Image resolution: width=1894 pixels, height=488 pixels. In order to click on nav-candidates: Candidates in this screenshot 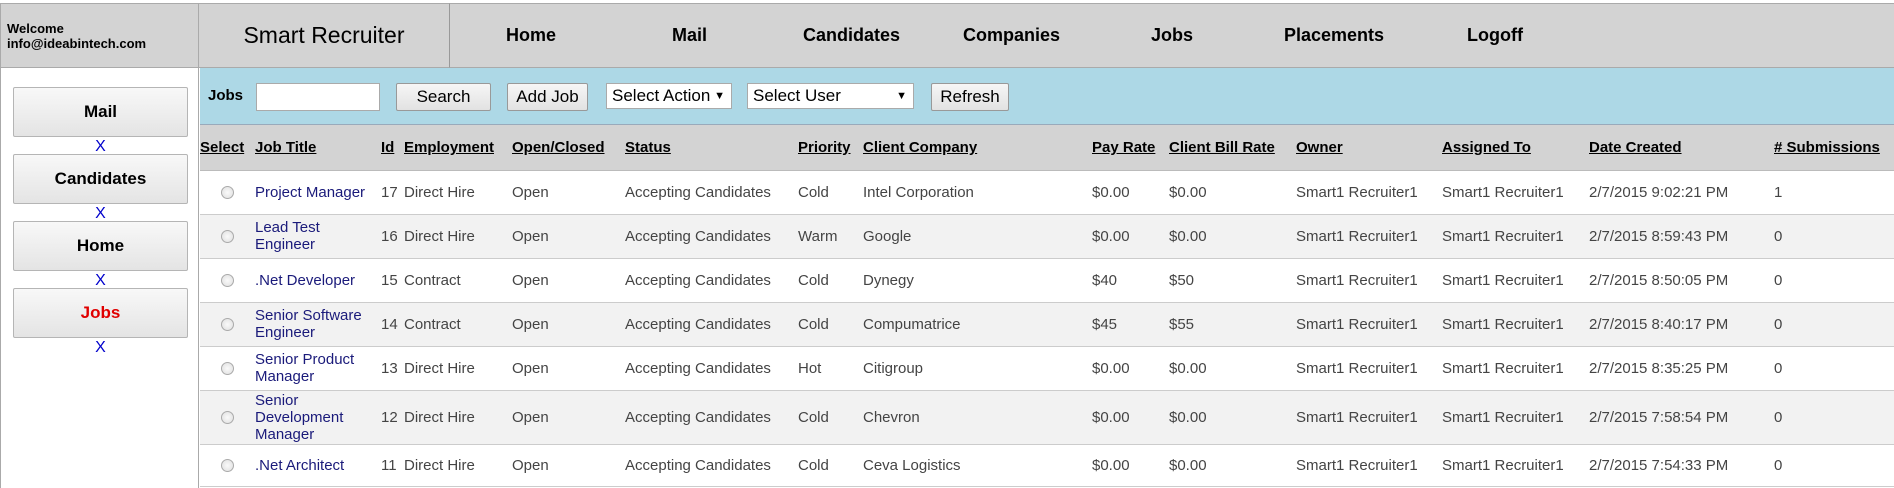, I will do `click(851, 35)`.